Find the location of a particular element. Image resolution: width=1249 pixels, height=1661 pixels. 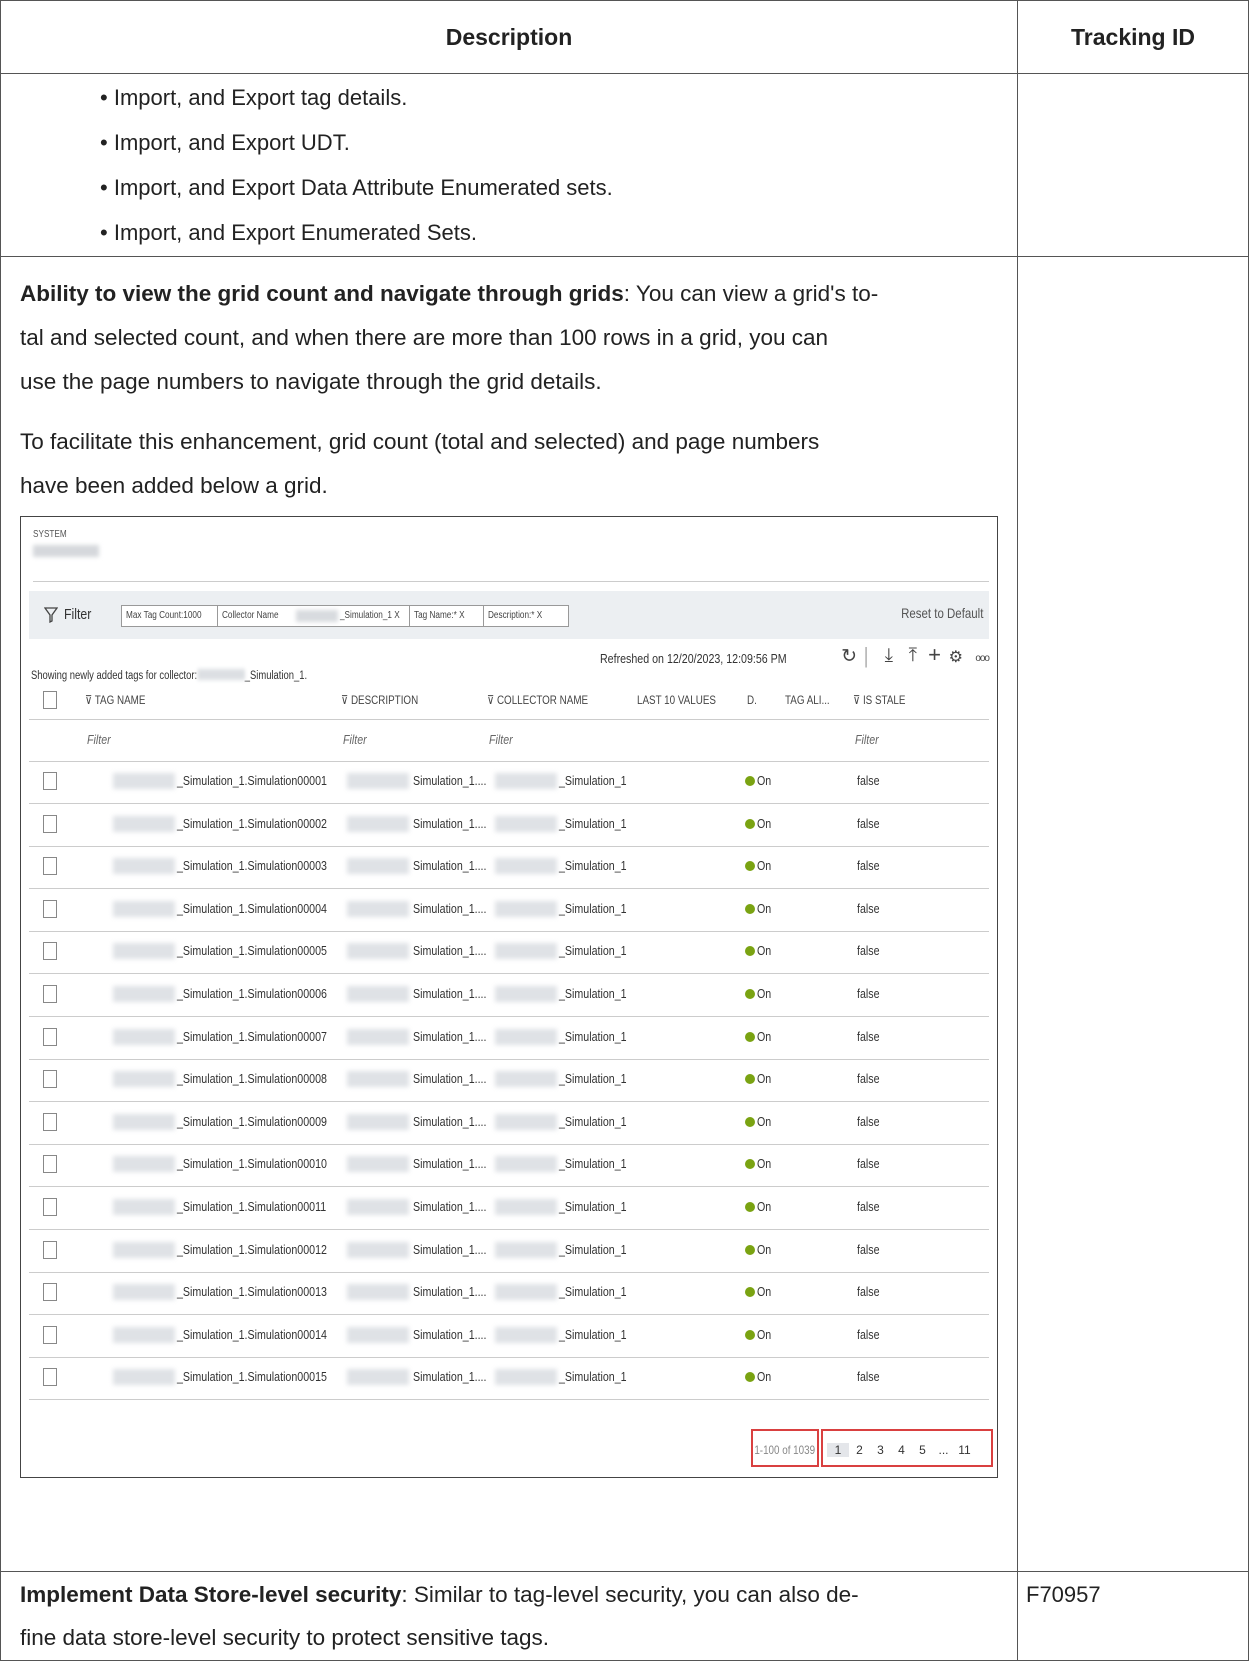

settings-icon: ⚙ is located at coordinates (956, 657).